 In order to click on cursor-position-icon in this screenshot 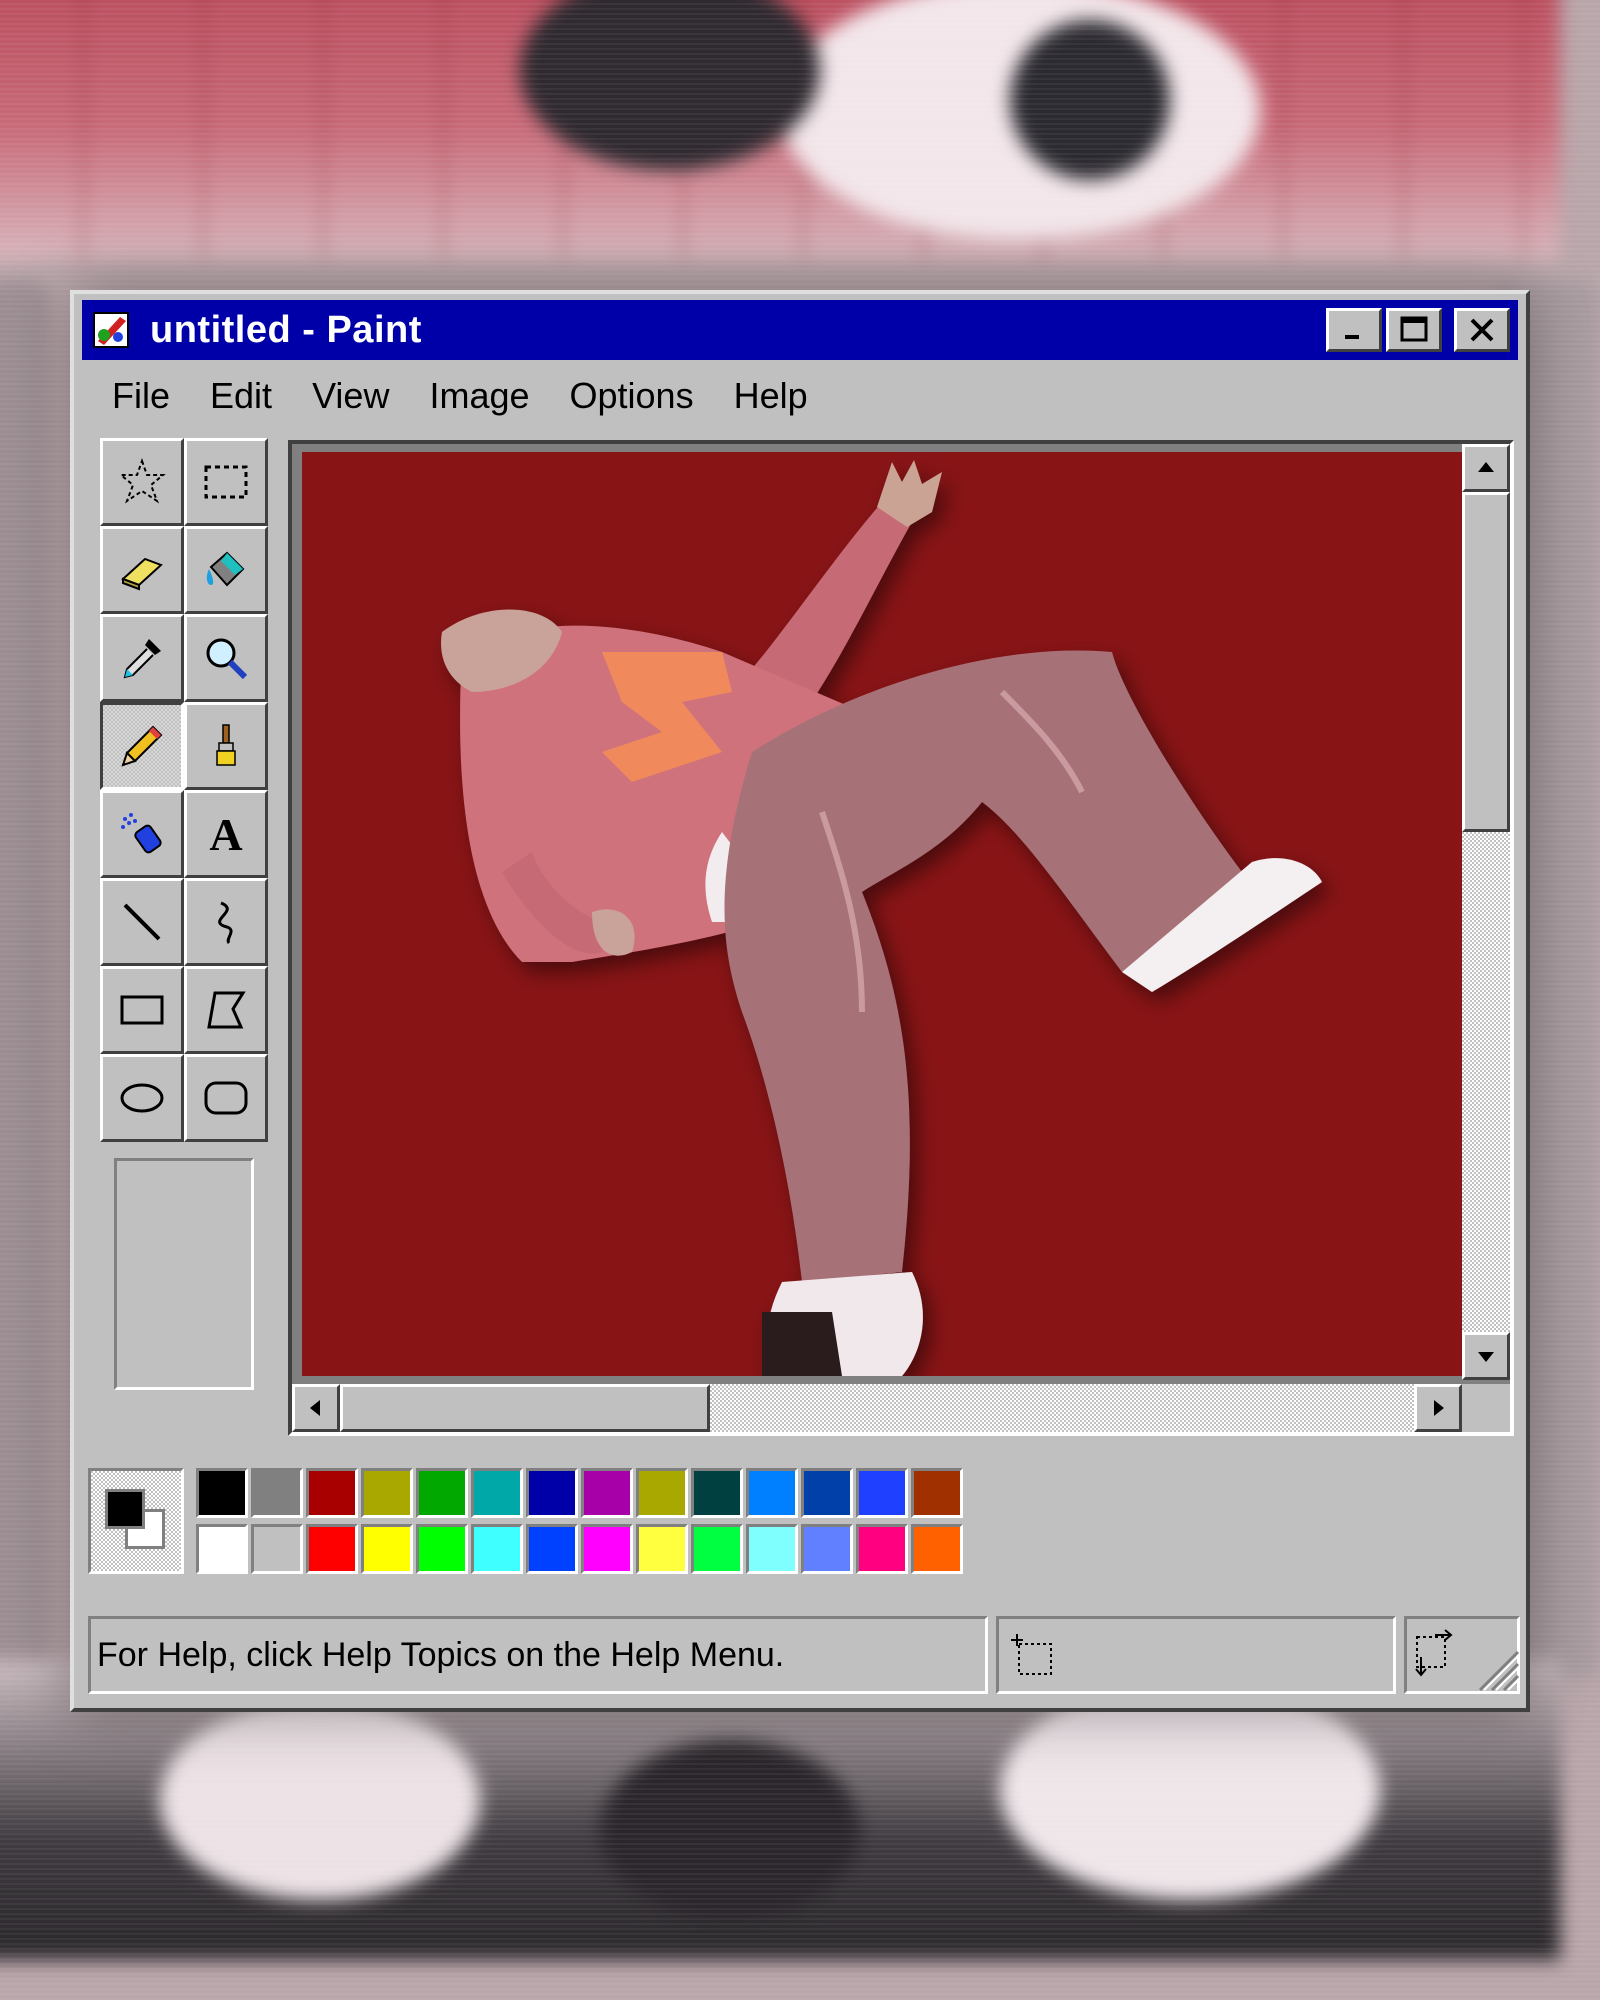, I will do `click(1031, 1654)`.